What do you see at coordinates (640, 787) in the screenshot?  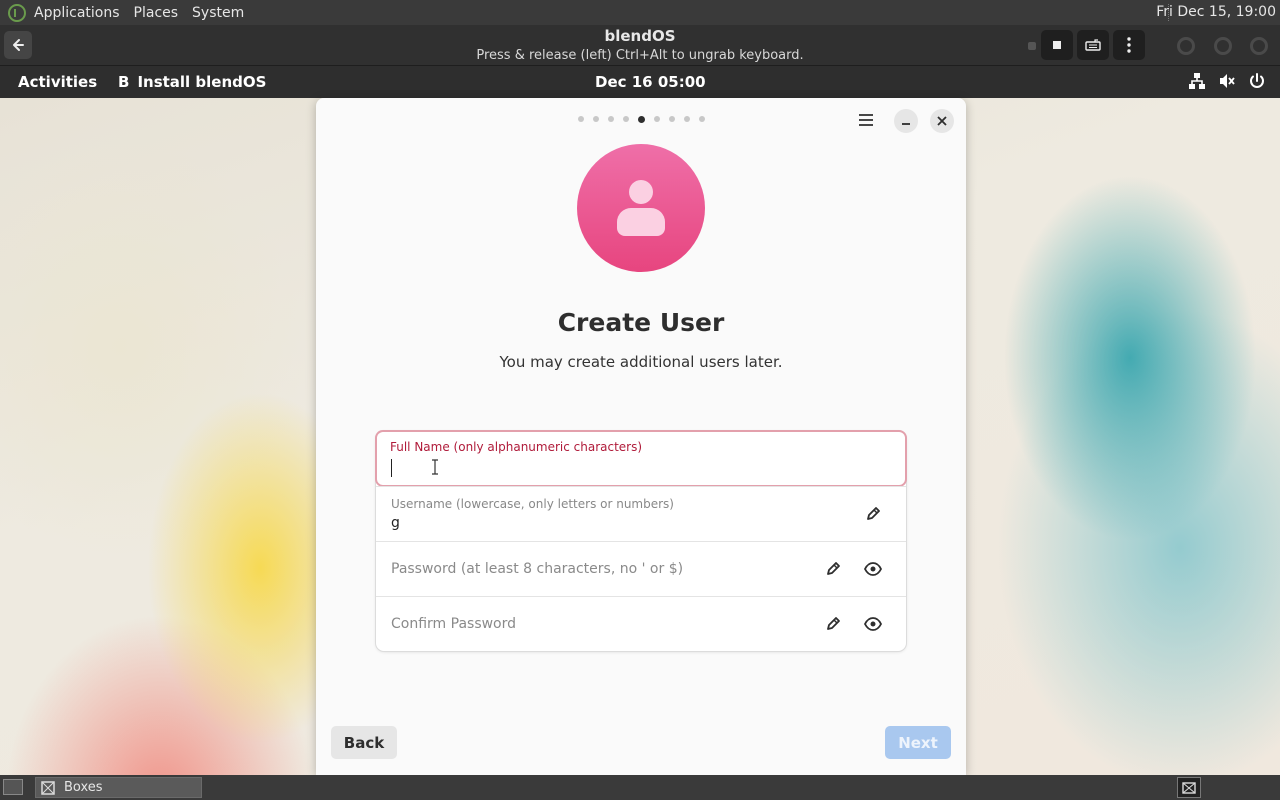 I see `host-bottom-panel: Boxes` at bounding box center [640, 787].